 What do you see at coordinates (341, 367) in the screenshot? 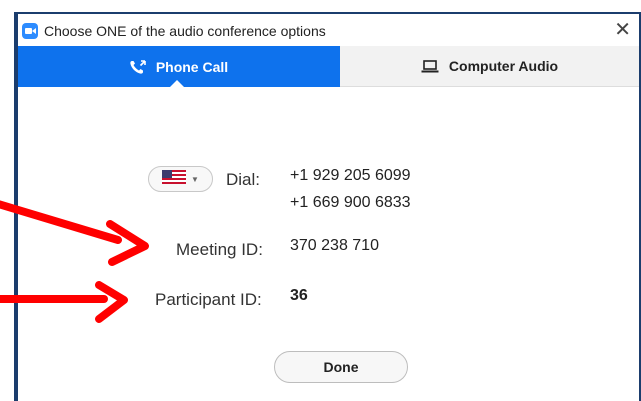
I see `done-button: Done` at bounding box center [341, 367].